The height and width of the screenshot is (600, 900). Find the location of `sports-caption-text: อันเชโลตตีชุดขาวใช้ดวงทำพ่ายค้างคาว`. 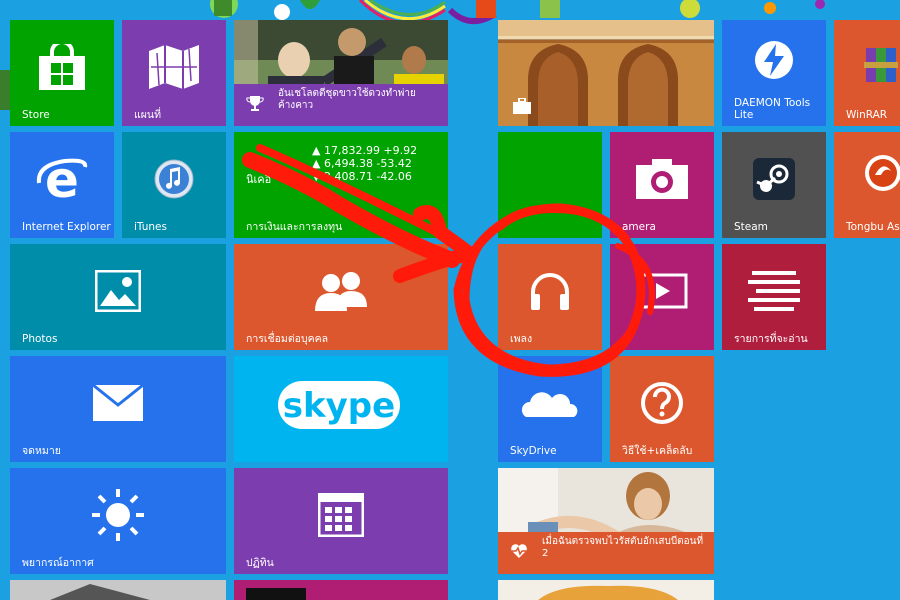

sports-caption-text: อันเชโลตตีชุดขาวใช้ดวงทำพ่ายค้างคาว is located at coordinates (347, 99).